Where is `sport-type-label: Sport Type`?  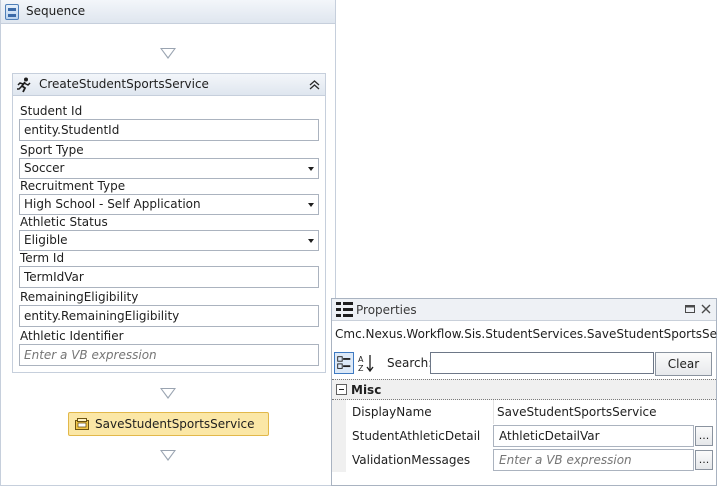 sport-type-label: Sport Type is located at coordinates (52, 150).